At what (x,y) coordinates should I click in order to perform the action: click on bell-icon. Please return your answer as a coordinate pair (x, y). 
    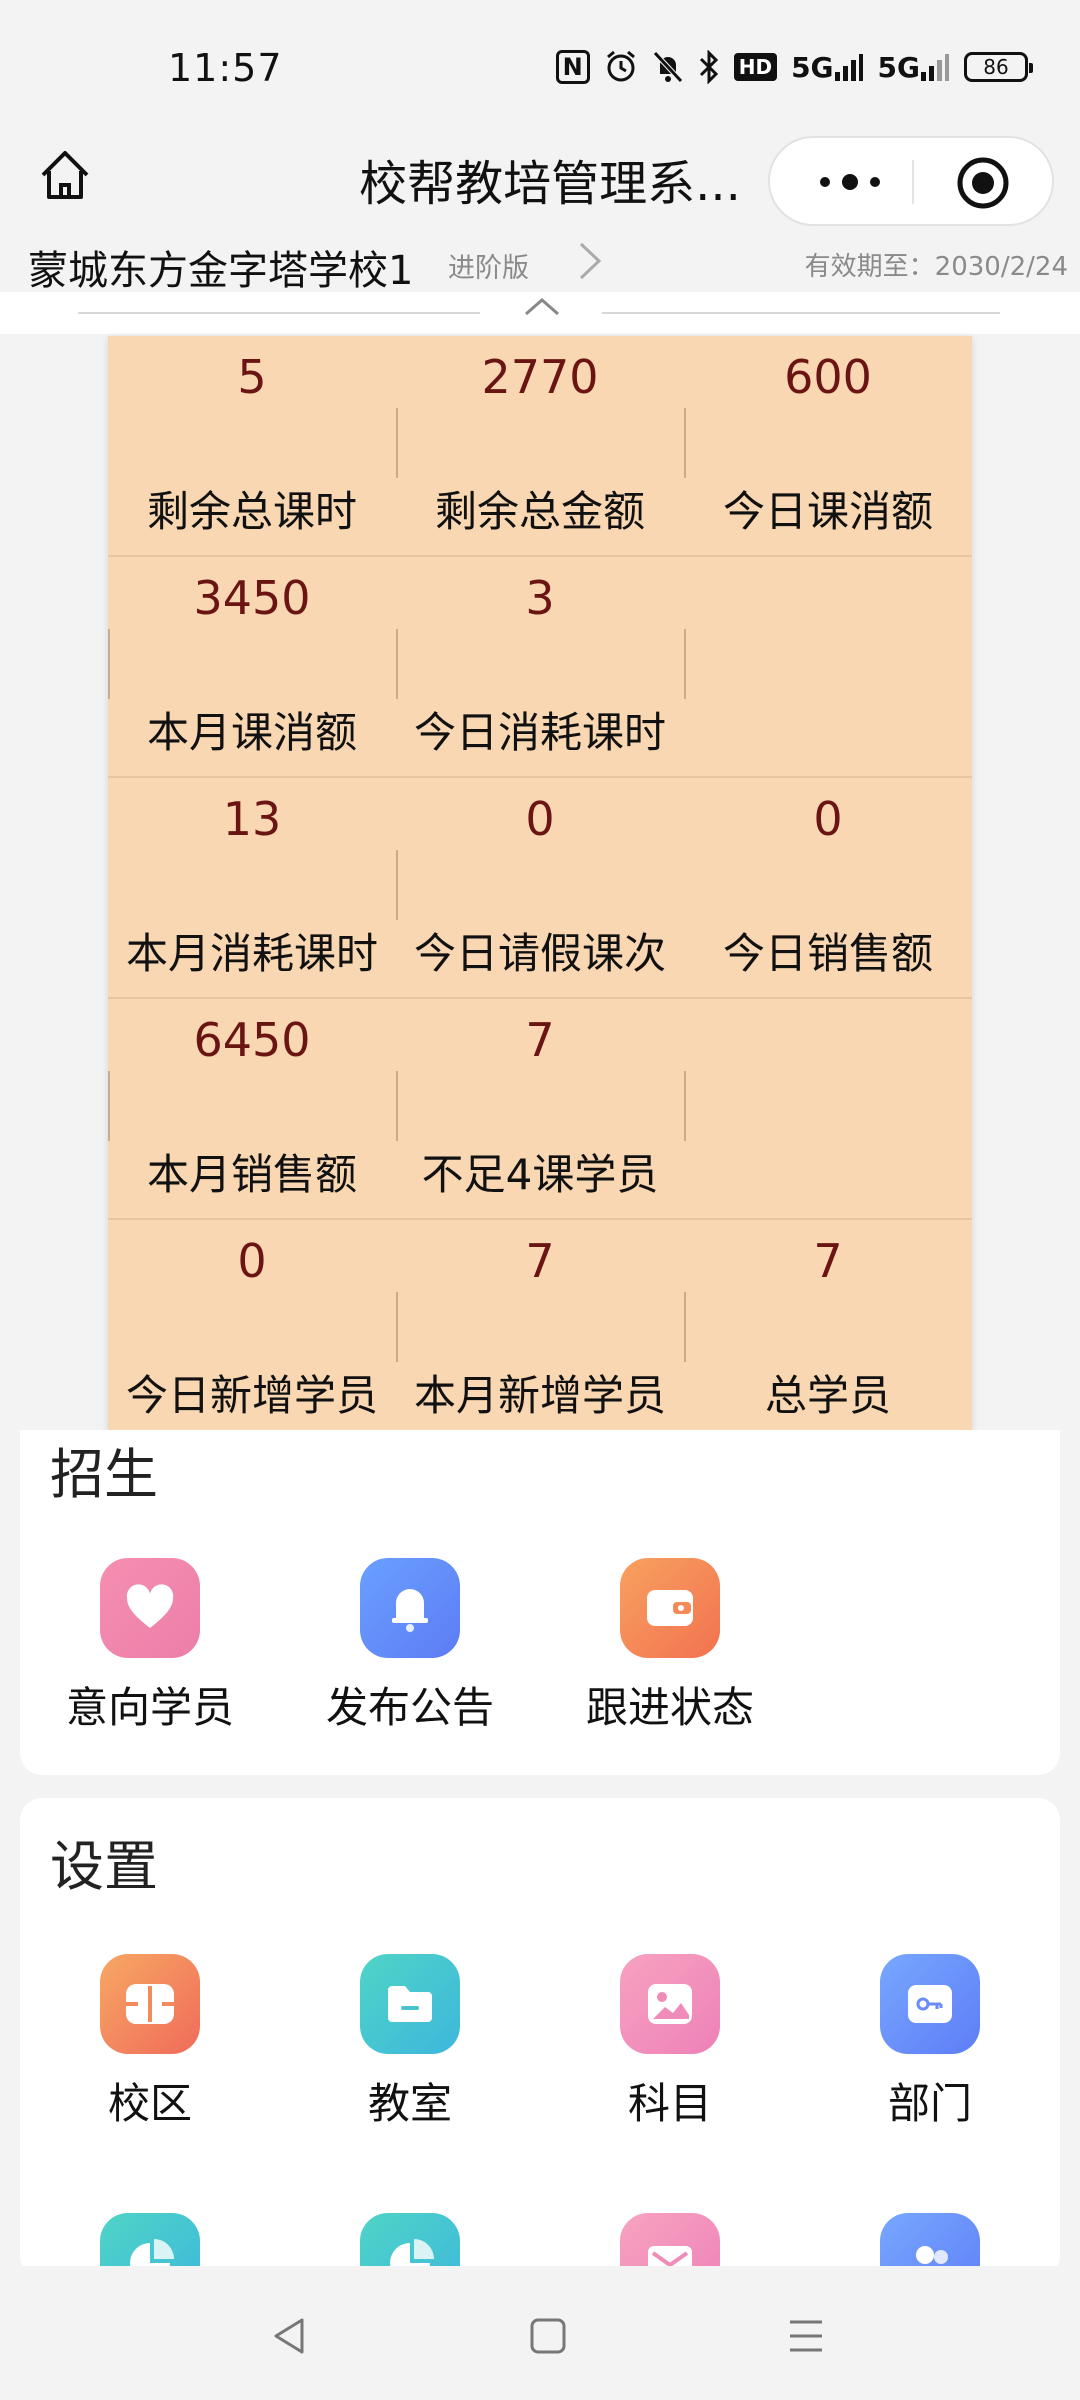
    Looking at the image, I should click on (410, 1608).